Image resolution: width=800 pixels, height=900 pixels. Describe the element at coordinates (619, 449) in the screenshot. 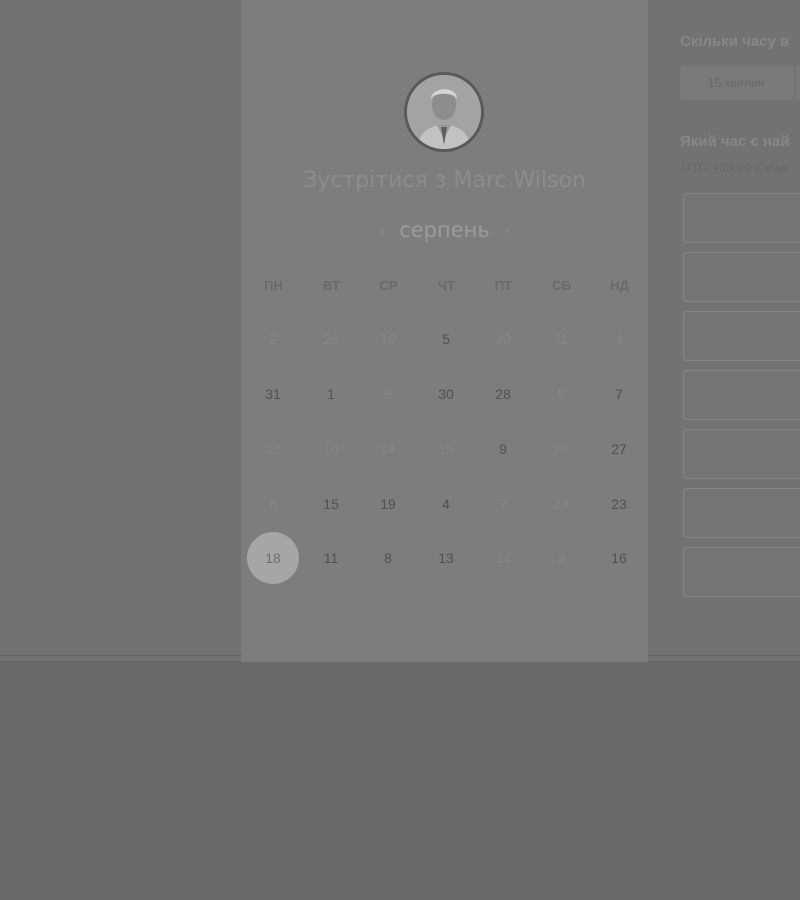

I see `calendar-day: 27` at that location.